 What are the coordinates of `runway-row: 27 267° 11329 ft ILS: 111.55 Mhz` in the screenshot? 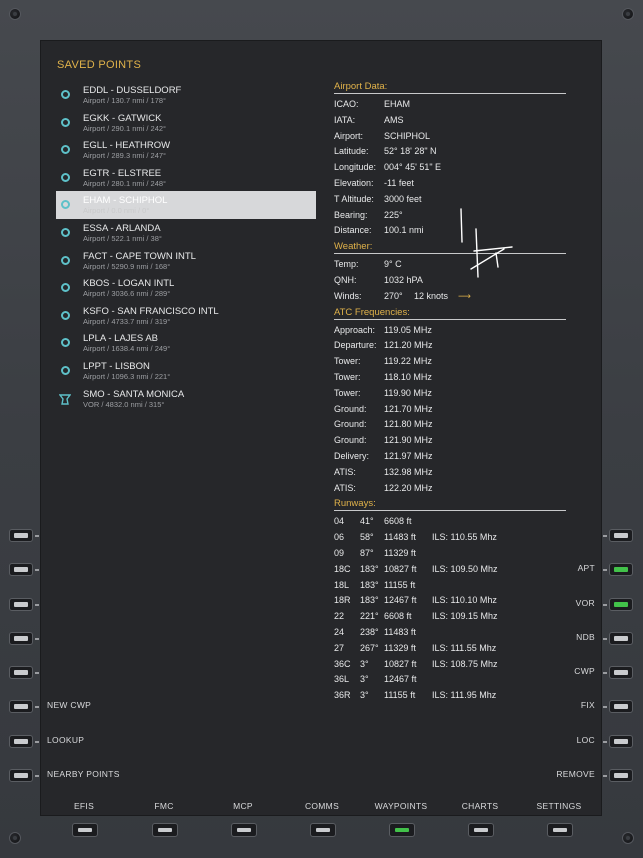 It's located at (450, 649).